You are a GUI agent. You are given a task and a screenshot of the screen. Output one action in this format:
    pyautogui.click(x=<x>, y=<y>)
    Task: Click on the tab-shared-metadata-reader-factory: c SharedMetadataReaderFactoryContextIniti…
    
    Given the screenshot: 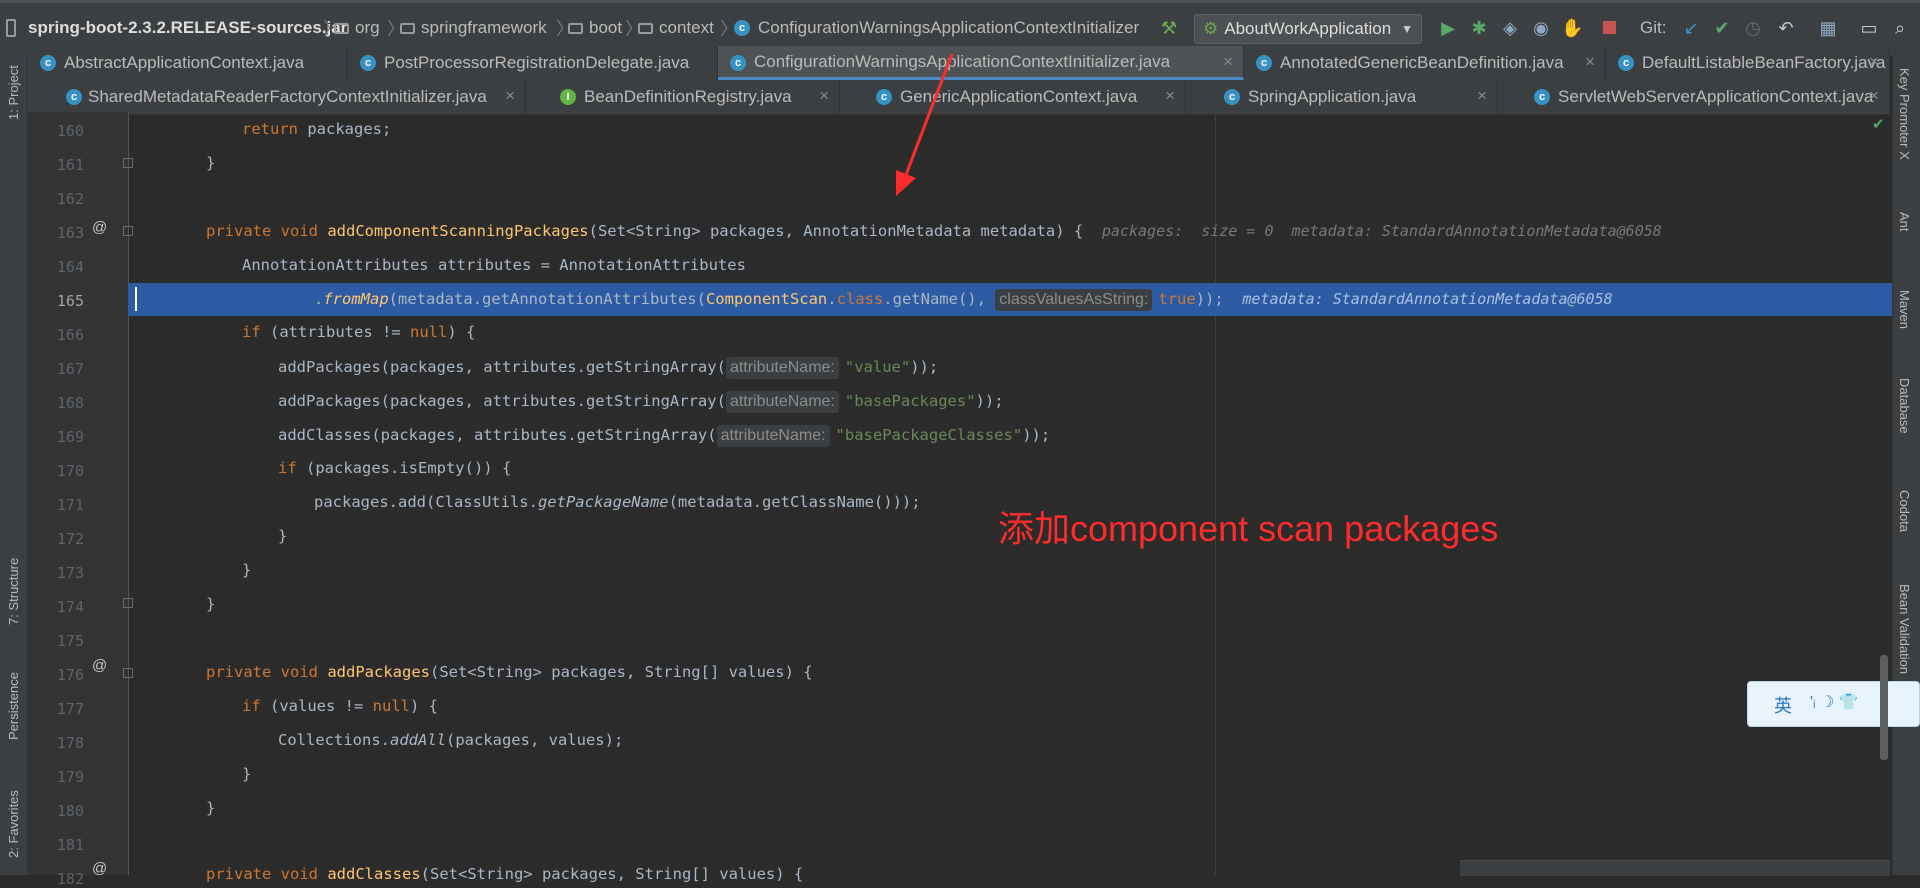 What is the action you would take?
    pyautogui.click(x=277, y=97)
    